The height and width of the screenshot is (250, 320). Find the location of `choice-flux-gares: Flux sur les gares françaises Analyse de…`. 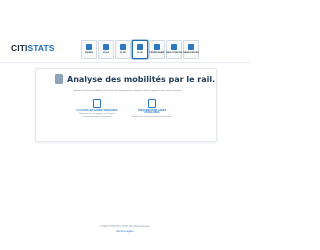

choice-flux-gares: Flux sur les gares françaises Analyse de… is located at coordinates (97, 108).